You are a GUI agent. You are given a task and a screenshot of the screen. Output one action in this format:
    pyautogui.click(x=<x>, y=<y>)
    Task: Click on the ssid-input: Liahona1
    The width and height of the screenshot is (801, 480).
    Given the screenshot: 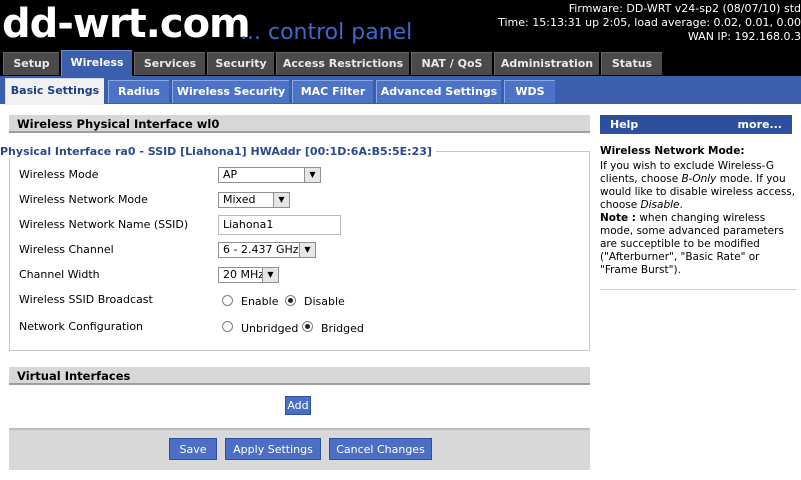 What is the action you would take?
    pyautogui.click(x=279, y=225)
    